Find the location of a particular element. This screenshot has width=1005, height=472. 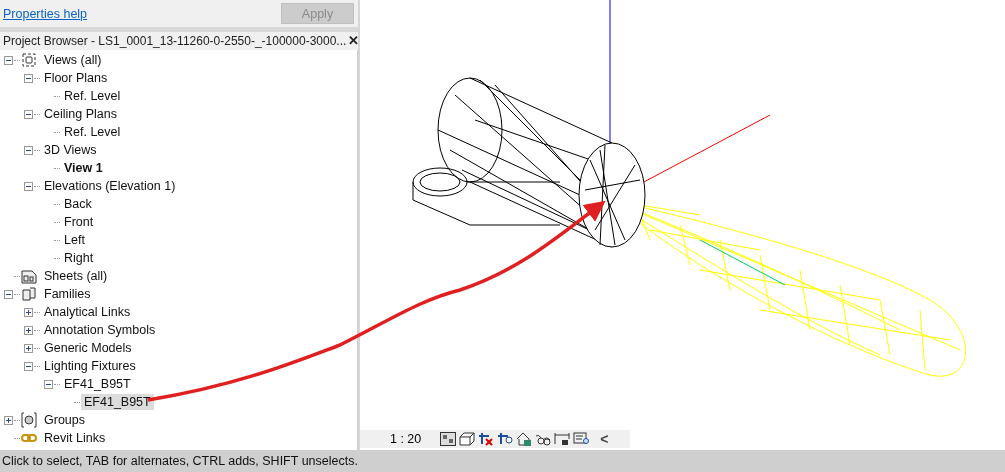

status-bar: Click to select, TAB for alternates, CTRL adds, SHIFT unselects. is located at coordinates (502, 461).